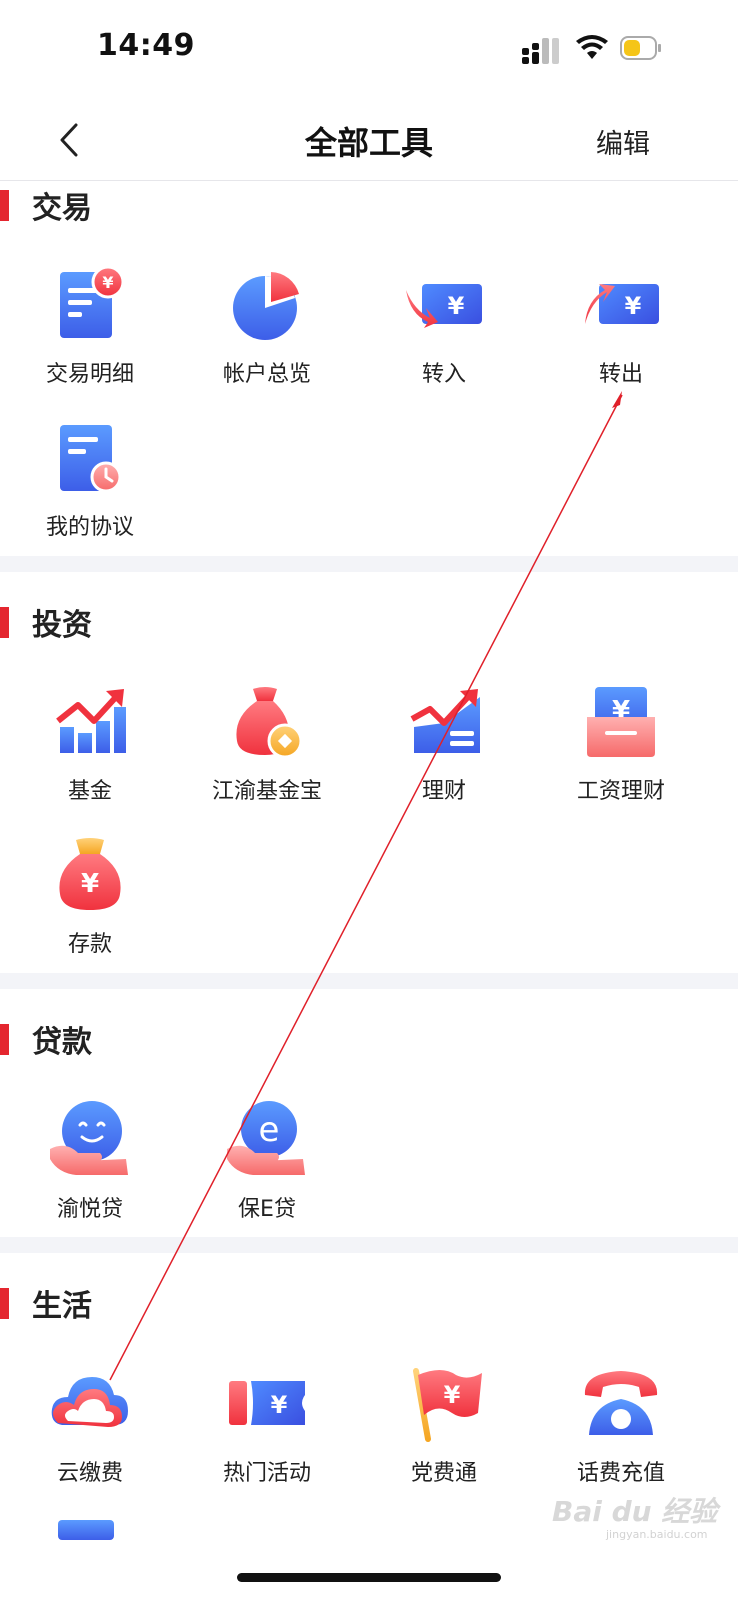  What do you see at coordinates (267, 1403) in the screenshot?
I see `ticket-icon: ¥` at bounding box center [267, 1403].